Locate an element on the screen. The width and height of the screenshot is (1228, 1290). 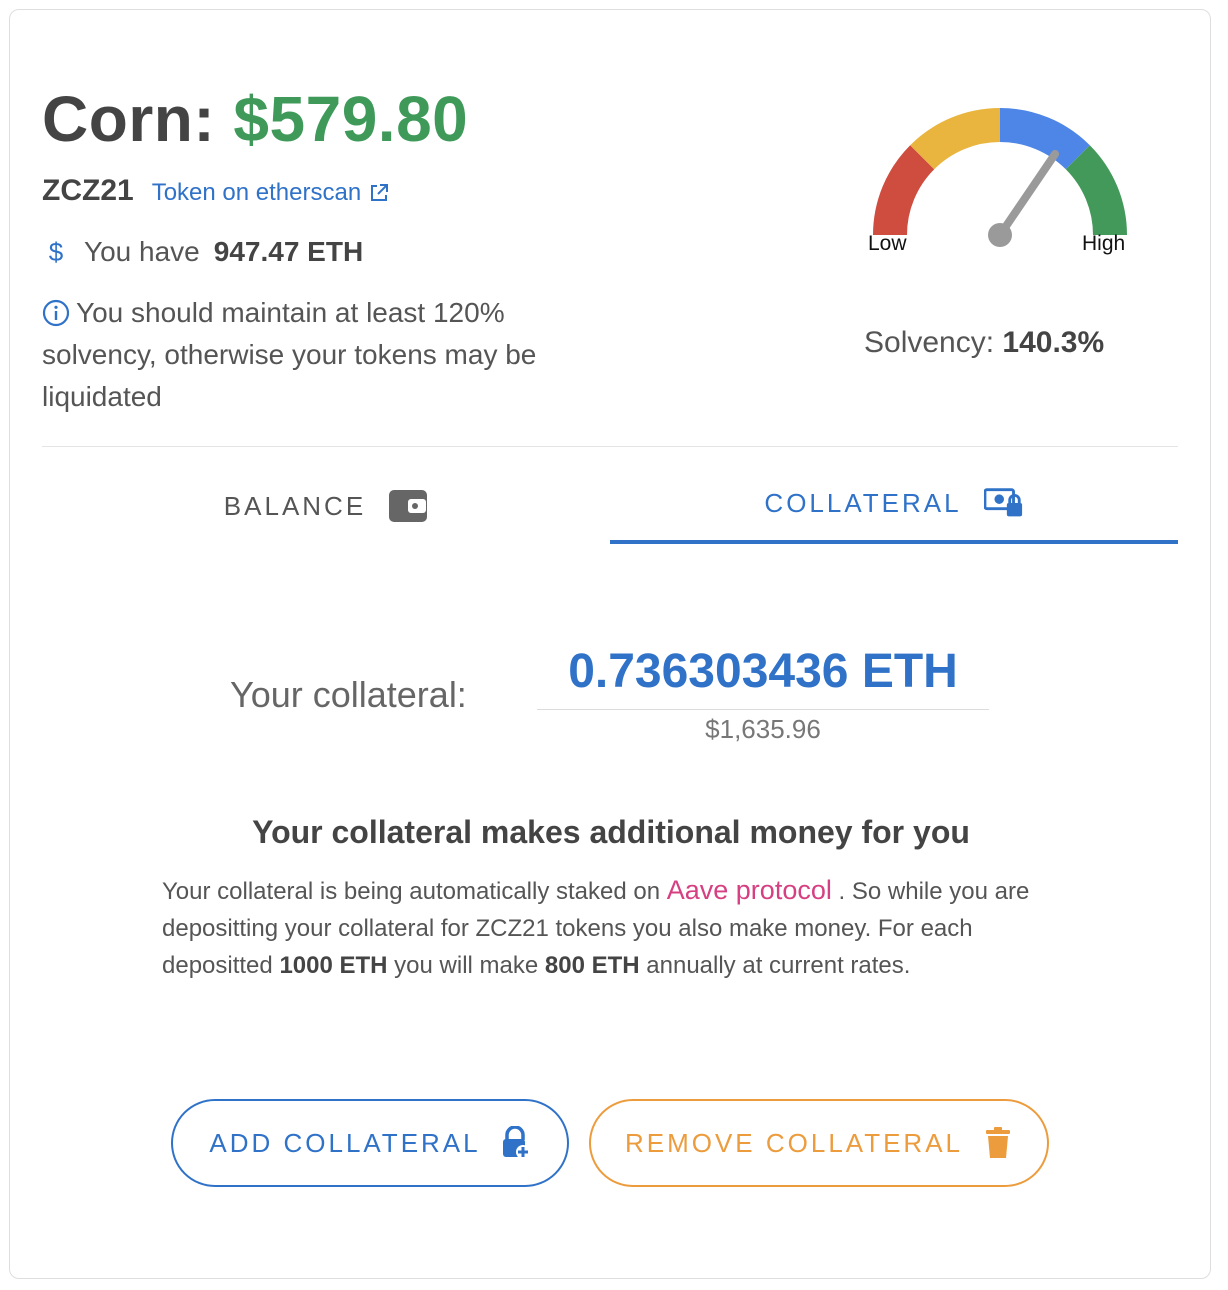
remove-collateral-button: REMOVE COLLATERAL is located at coordinates (819, 1143).